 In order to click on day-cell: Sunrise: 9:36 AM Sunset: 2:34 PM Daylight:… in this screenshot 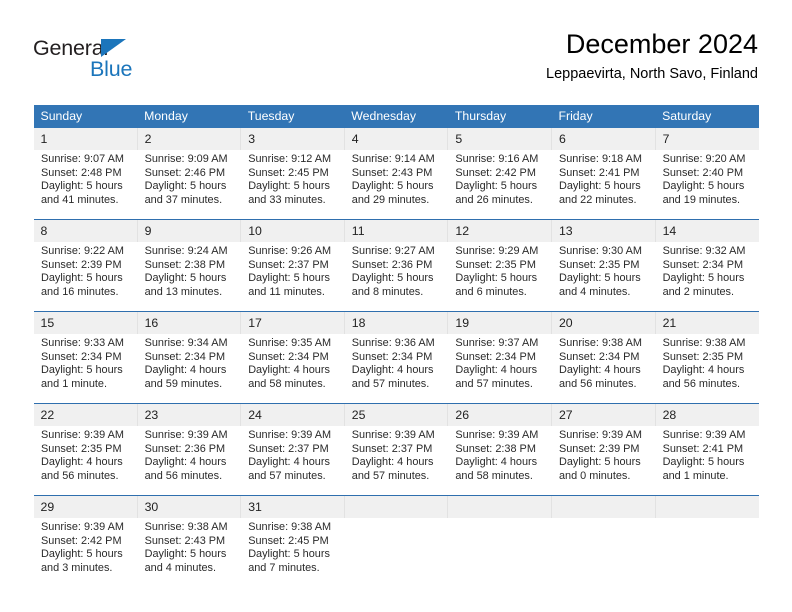, I will do `click(395, 368)`.